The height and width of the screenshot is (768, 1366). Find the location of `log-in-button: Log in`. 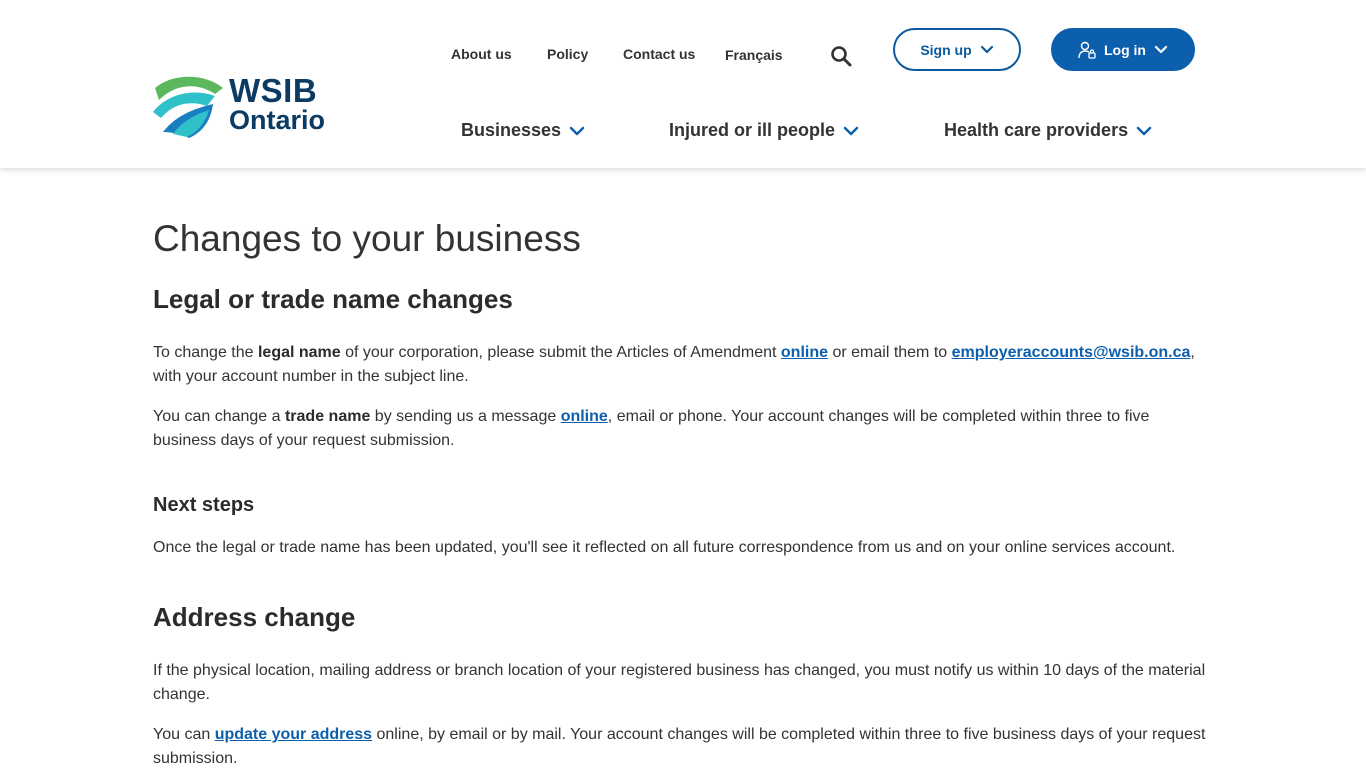

log-in-button: Log in is located at coordinates (1123, 49).